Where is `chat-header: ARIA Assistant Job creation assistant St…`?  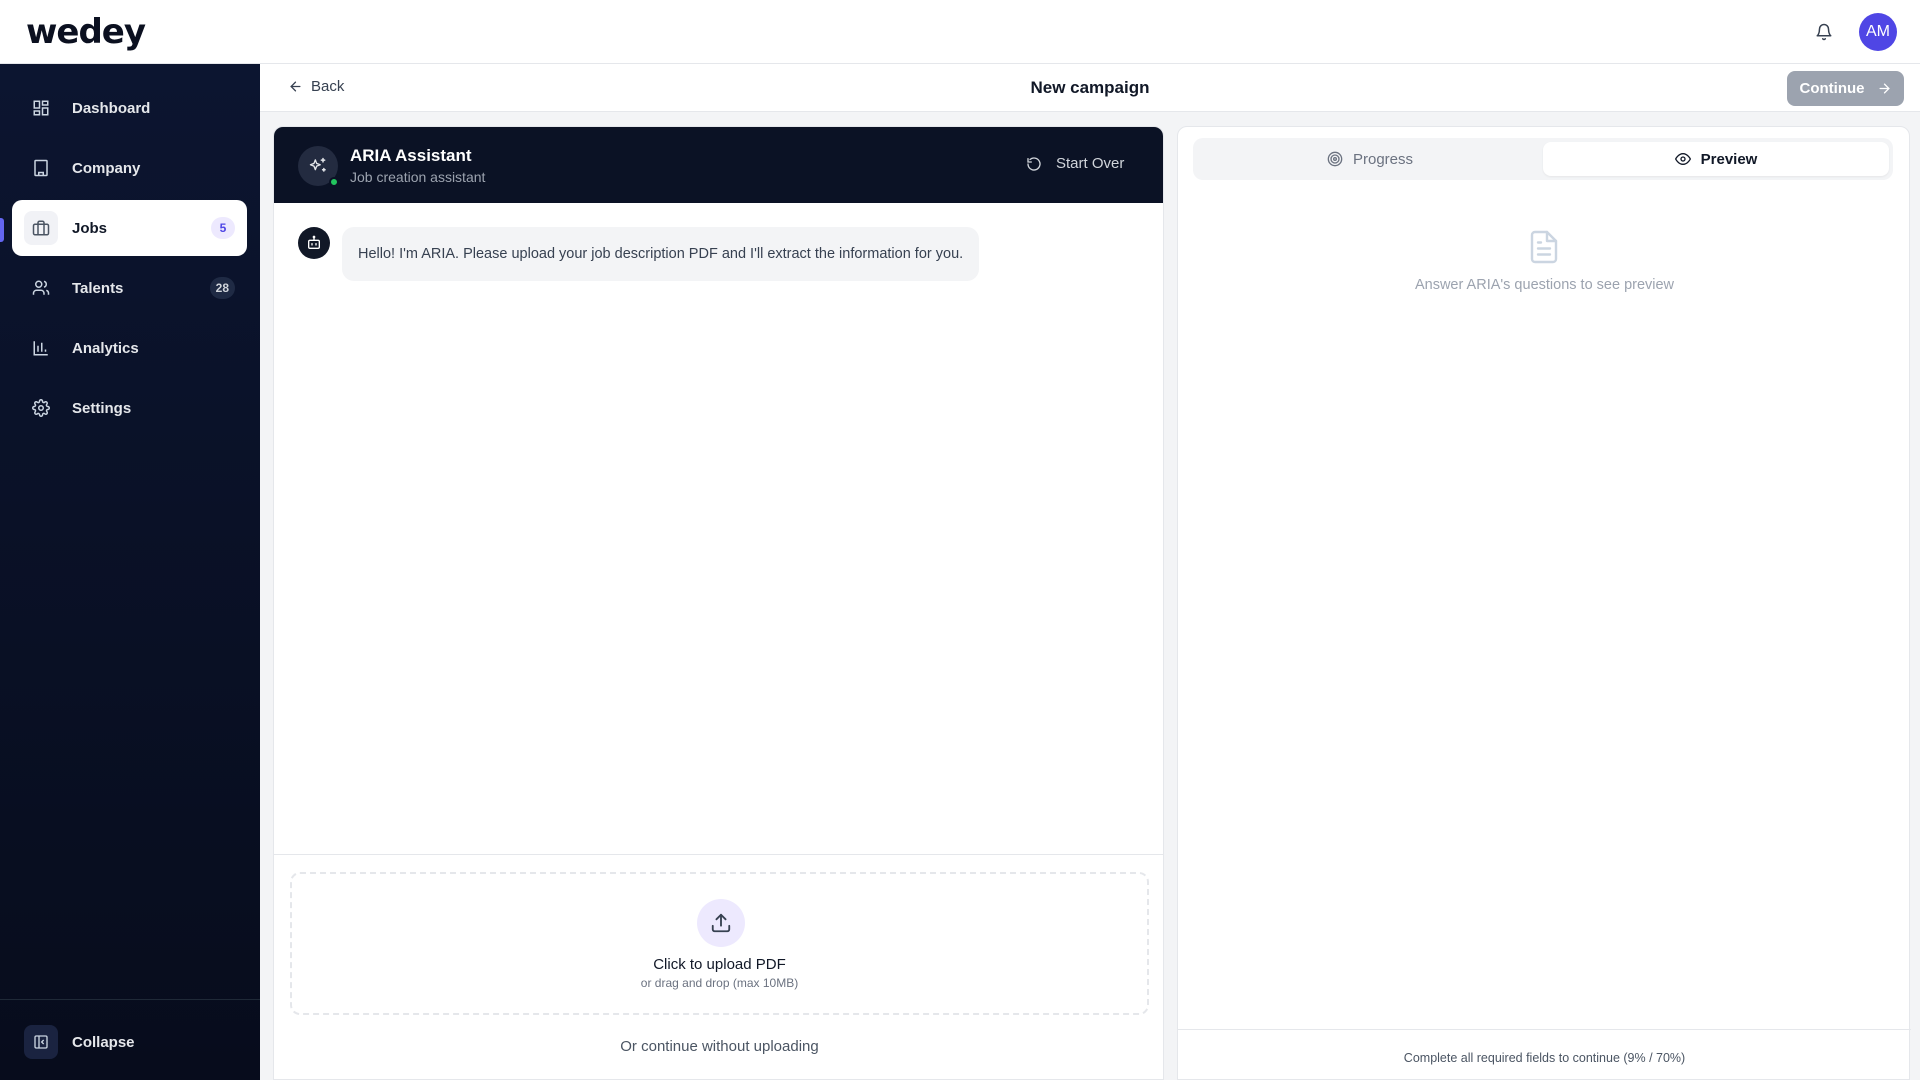 chat-header: ARIA Assistant Job creation assistant St… is located at coordinates (718, 165).